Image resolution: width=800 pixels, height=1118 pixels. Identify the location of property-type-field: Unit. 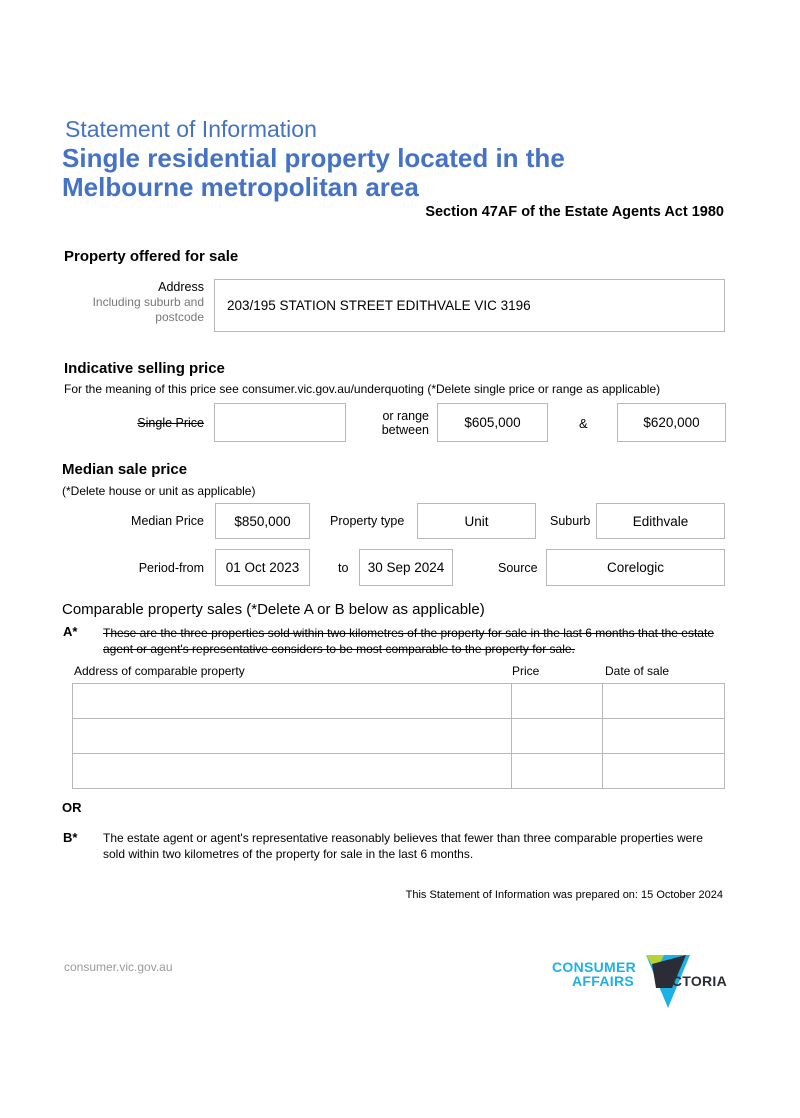
(476, 521).